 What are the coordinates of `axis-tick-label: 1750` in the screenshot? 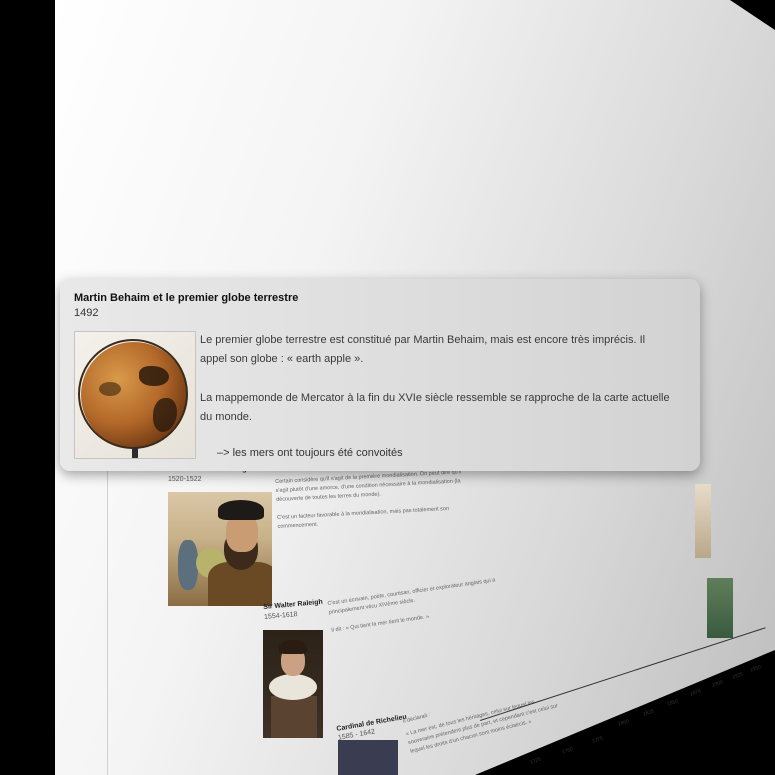 It's located at (567, 751).